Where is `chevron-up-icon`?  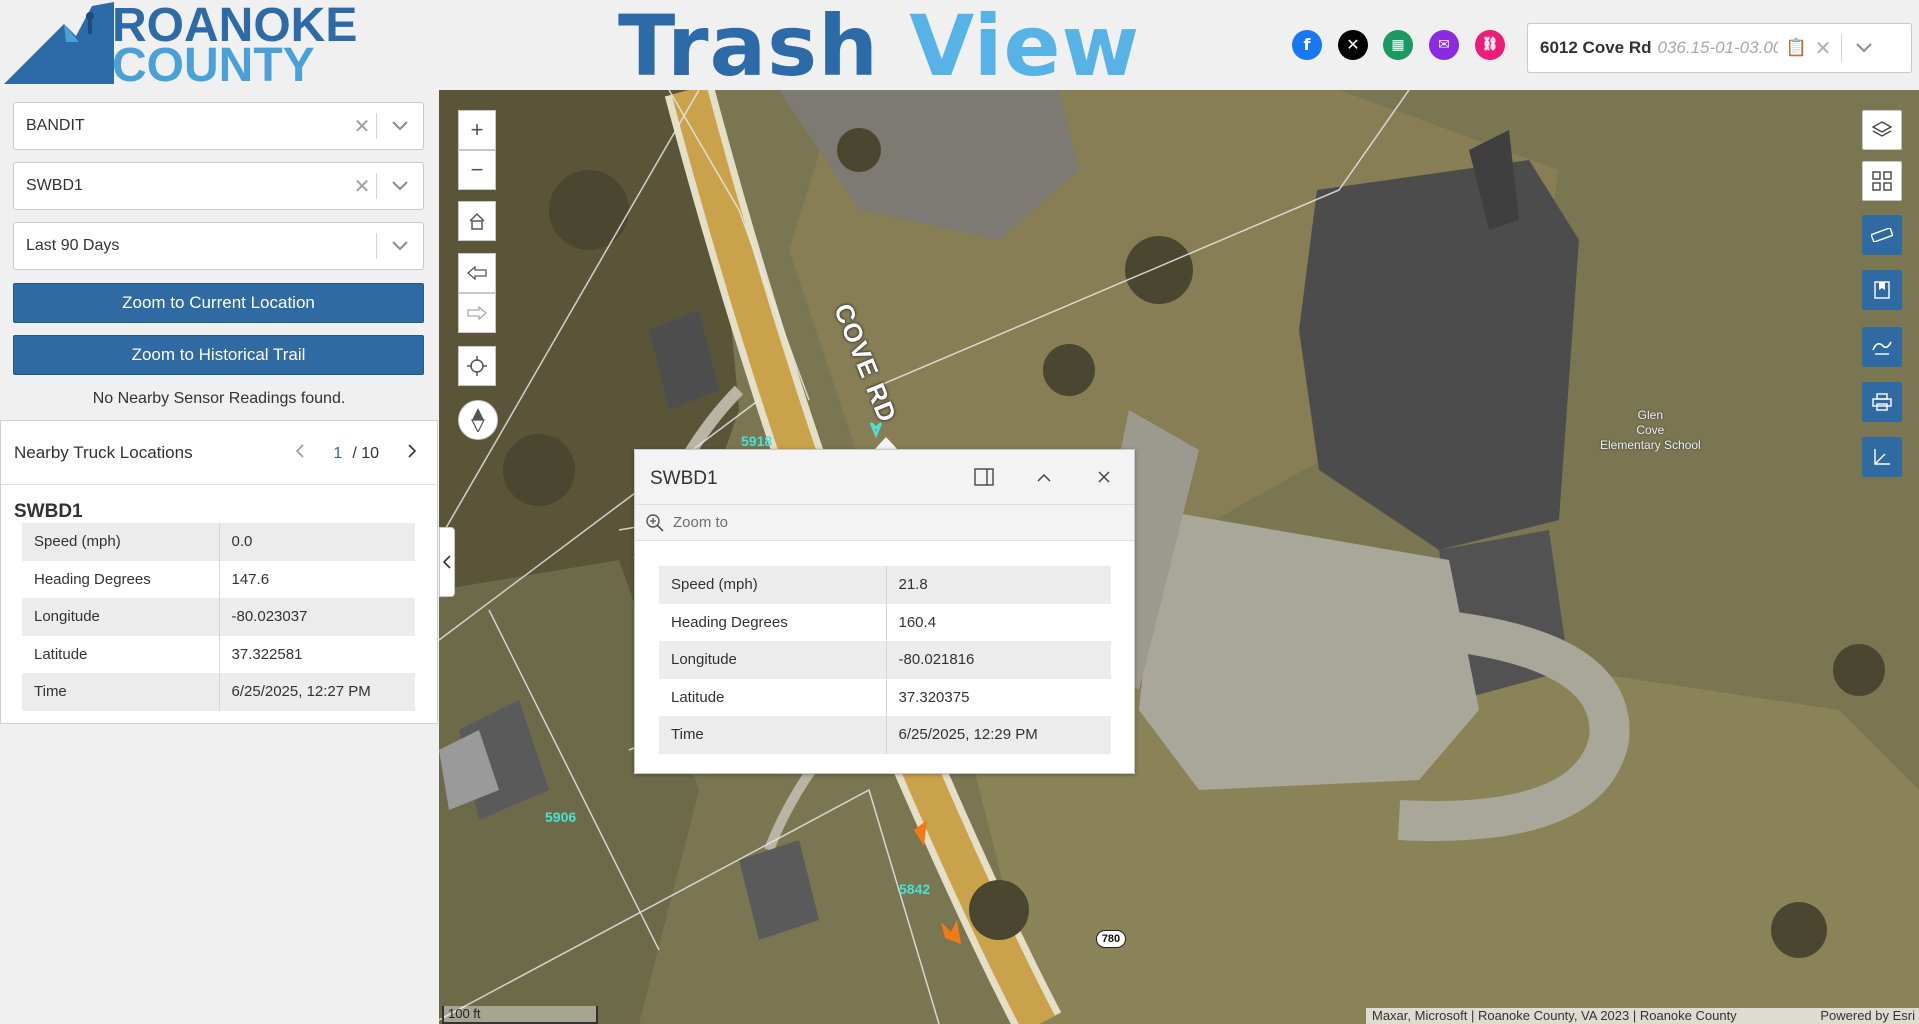 chevron-up-icon is located at coordinates (1044, 477).